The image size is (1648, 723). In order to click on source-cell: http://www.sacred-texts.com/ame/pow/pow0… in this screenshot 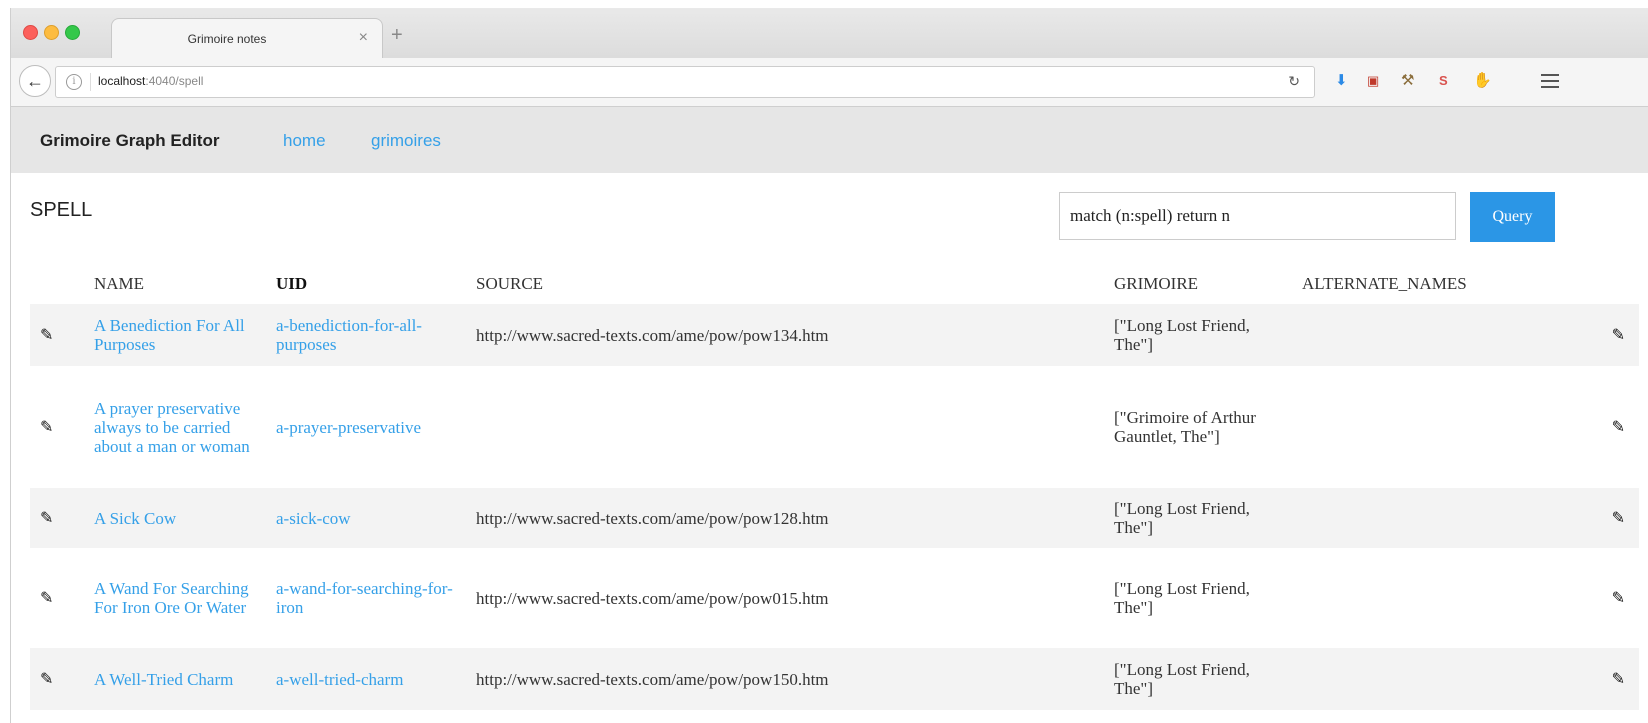, I will do `click(652, 598)`.